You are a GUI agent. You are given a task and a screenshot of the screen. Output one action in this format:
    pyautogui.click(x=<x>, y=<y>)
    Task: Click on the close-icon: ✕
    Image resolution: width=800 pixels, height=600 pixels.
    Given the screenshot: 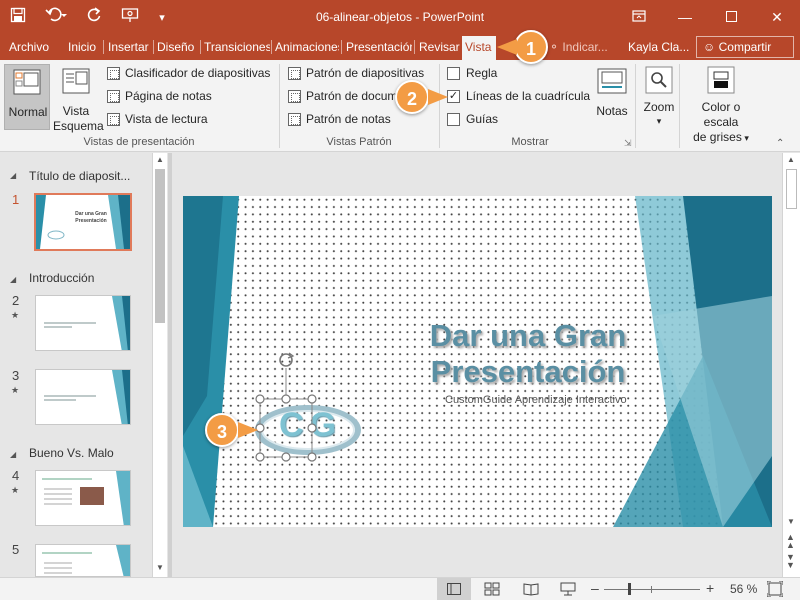 What is the action you would take?
    pyautogui.click(x=777, y=17)
    